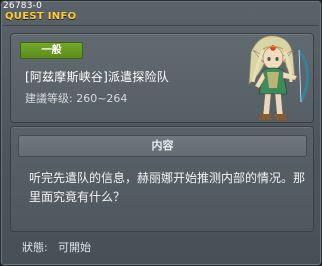  What do you see at coordinates (35, 247) in the screenshot?
I see `status-label: 狀態:` at bounding box center [35, 247].